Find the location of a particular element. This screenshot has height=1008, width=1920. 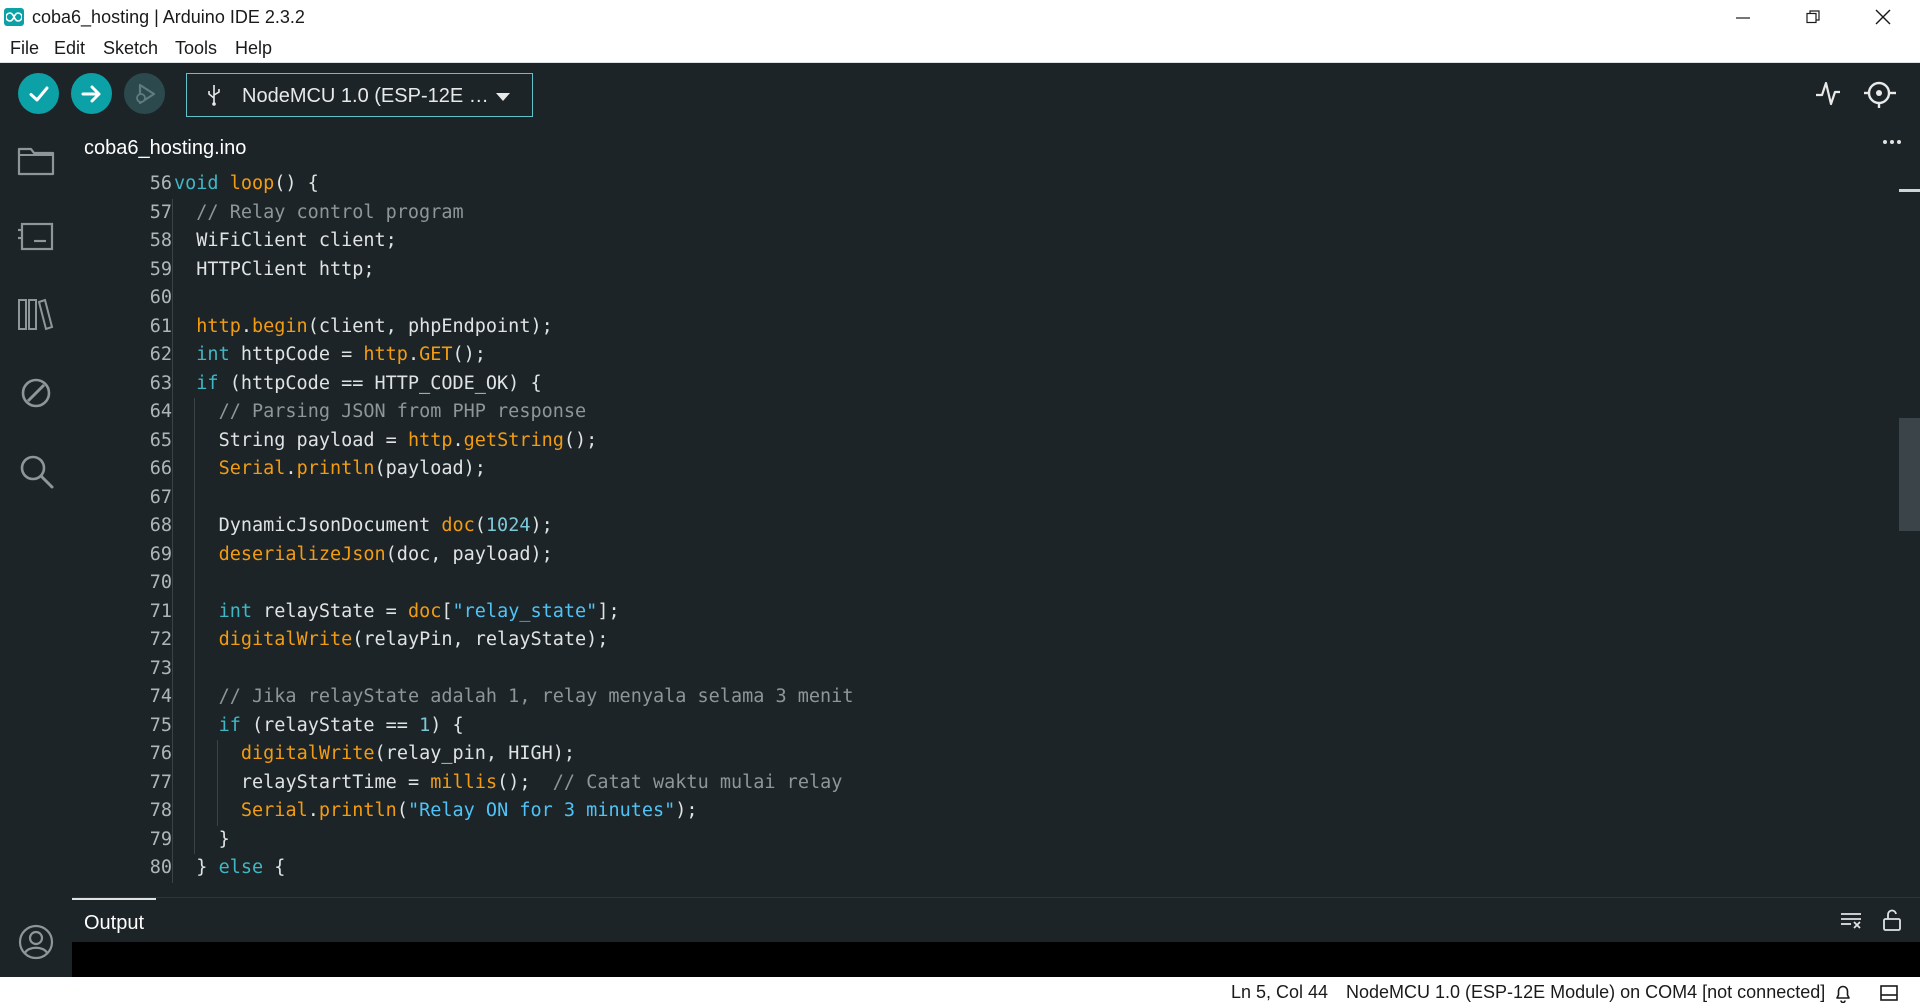

code-token: HTTPClient http; is located at coordinates (285, 269).